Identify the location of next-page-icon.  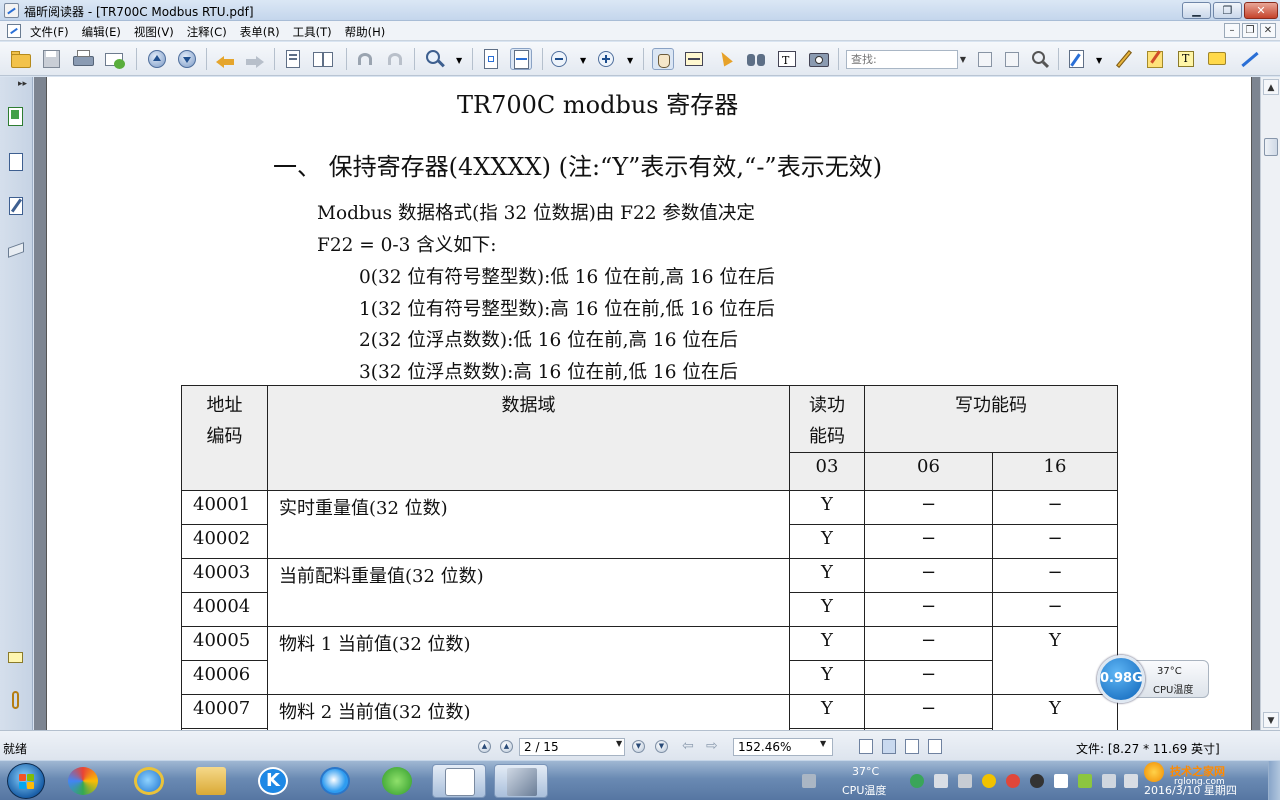
(187, 59).